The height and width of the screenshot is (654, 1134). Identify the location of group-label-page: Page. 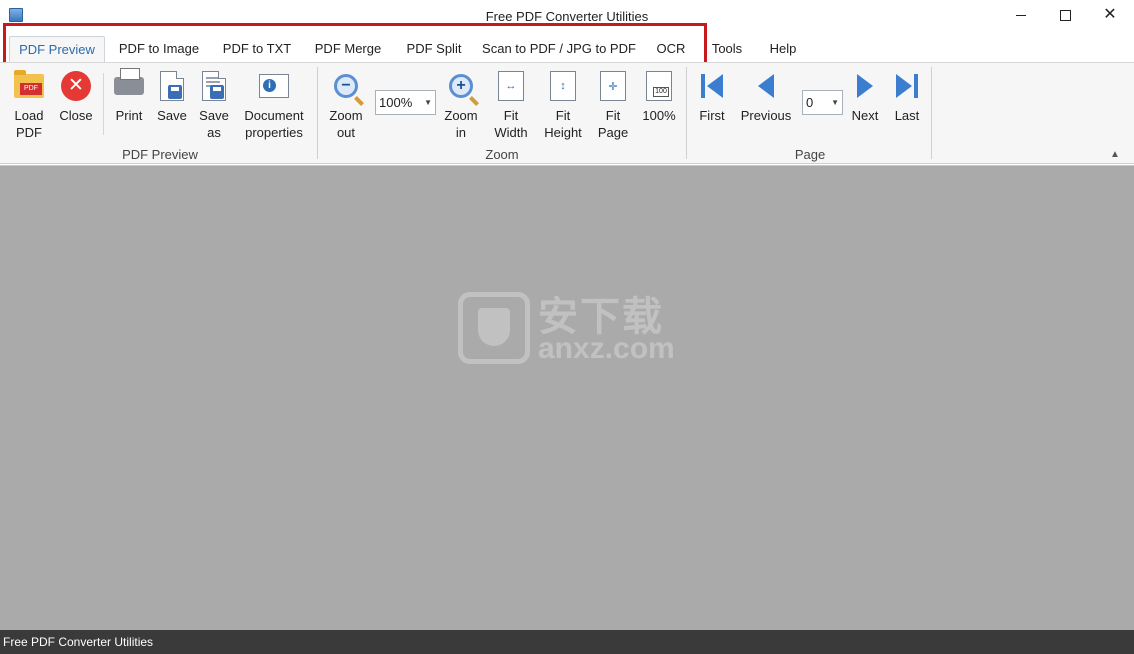
(810, 154).